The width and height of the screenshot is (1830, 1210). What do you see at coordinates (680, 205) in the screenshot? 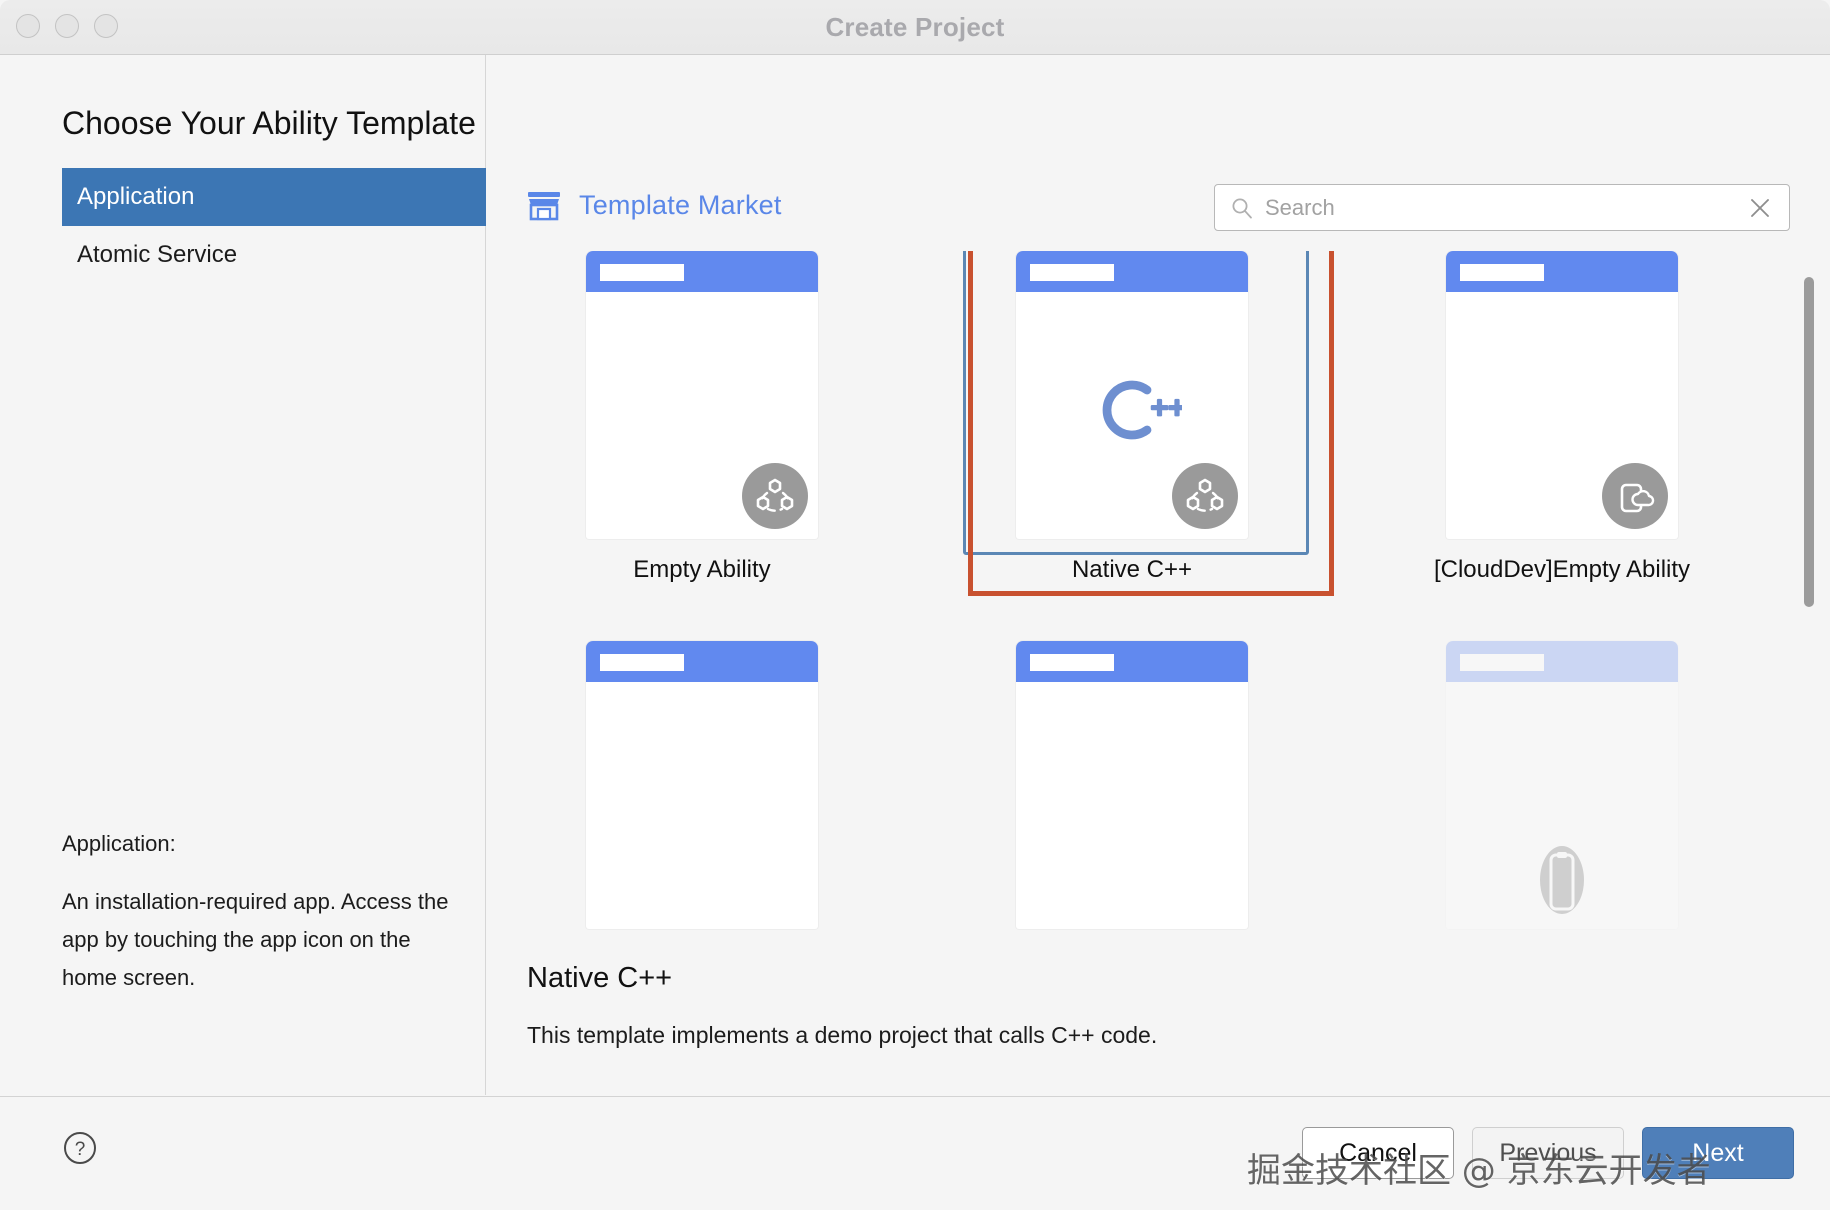
I see `template-market-label: Template Market` at bounding box center [680, 205].